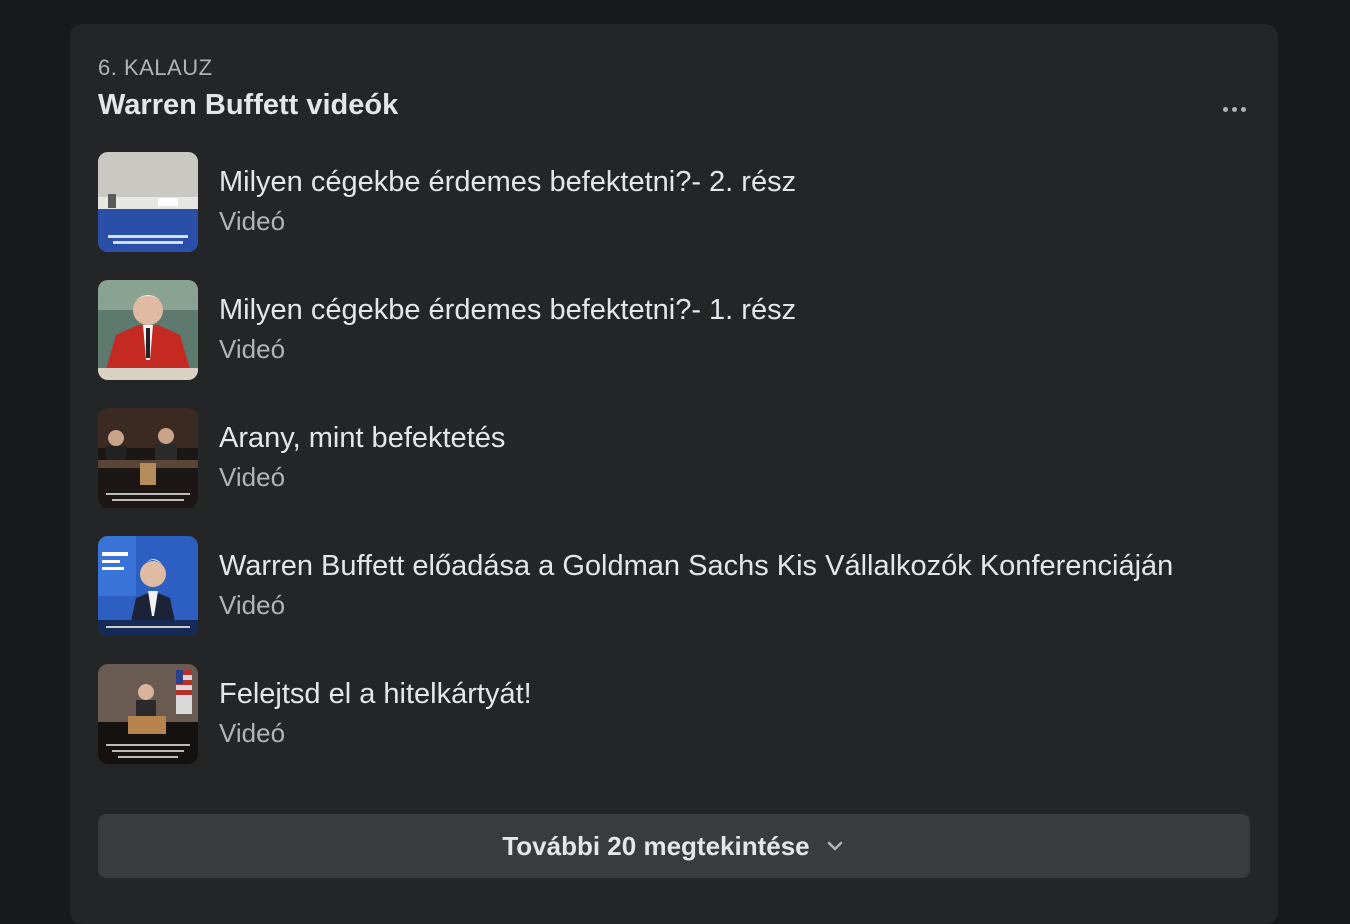  Describe the element at coordinates (375, 694) in the screenshot. I see `video-title: Felejtsd el a hitelkártyát!` at that location.